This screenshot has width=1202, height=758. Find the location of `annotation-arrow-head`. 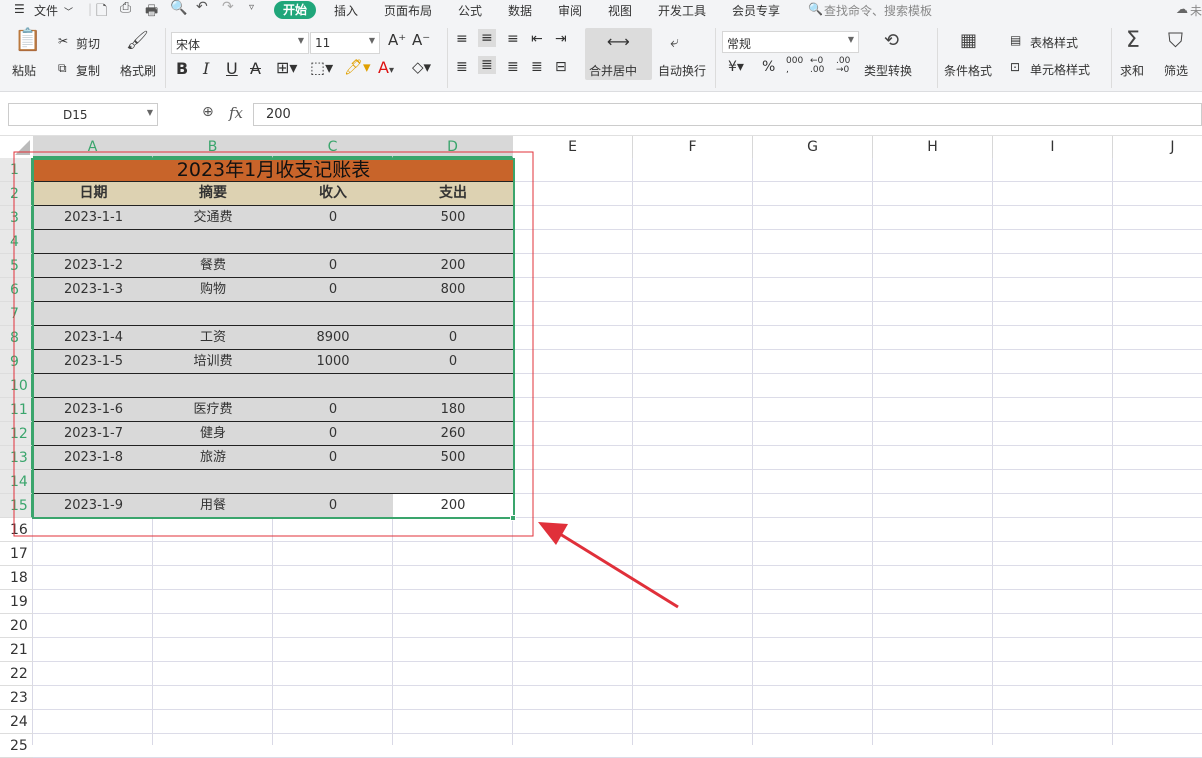

annotation-arrow-head is located at coordinates (553, 533).